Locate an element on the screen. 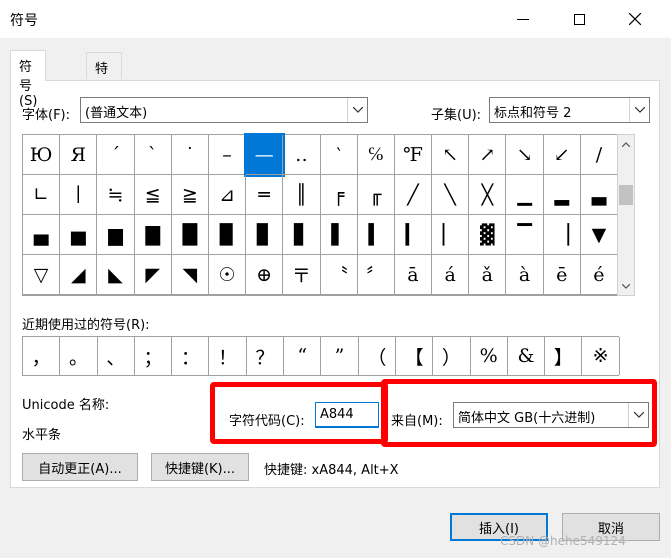 This screenshot has width=671, height=558. font-select-value: (普通文本) is located at coordinates (116, 113).